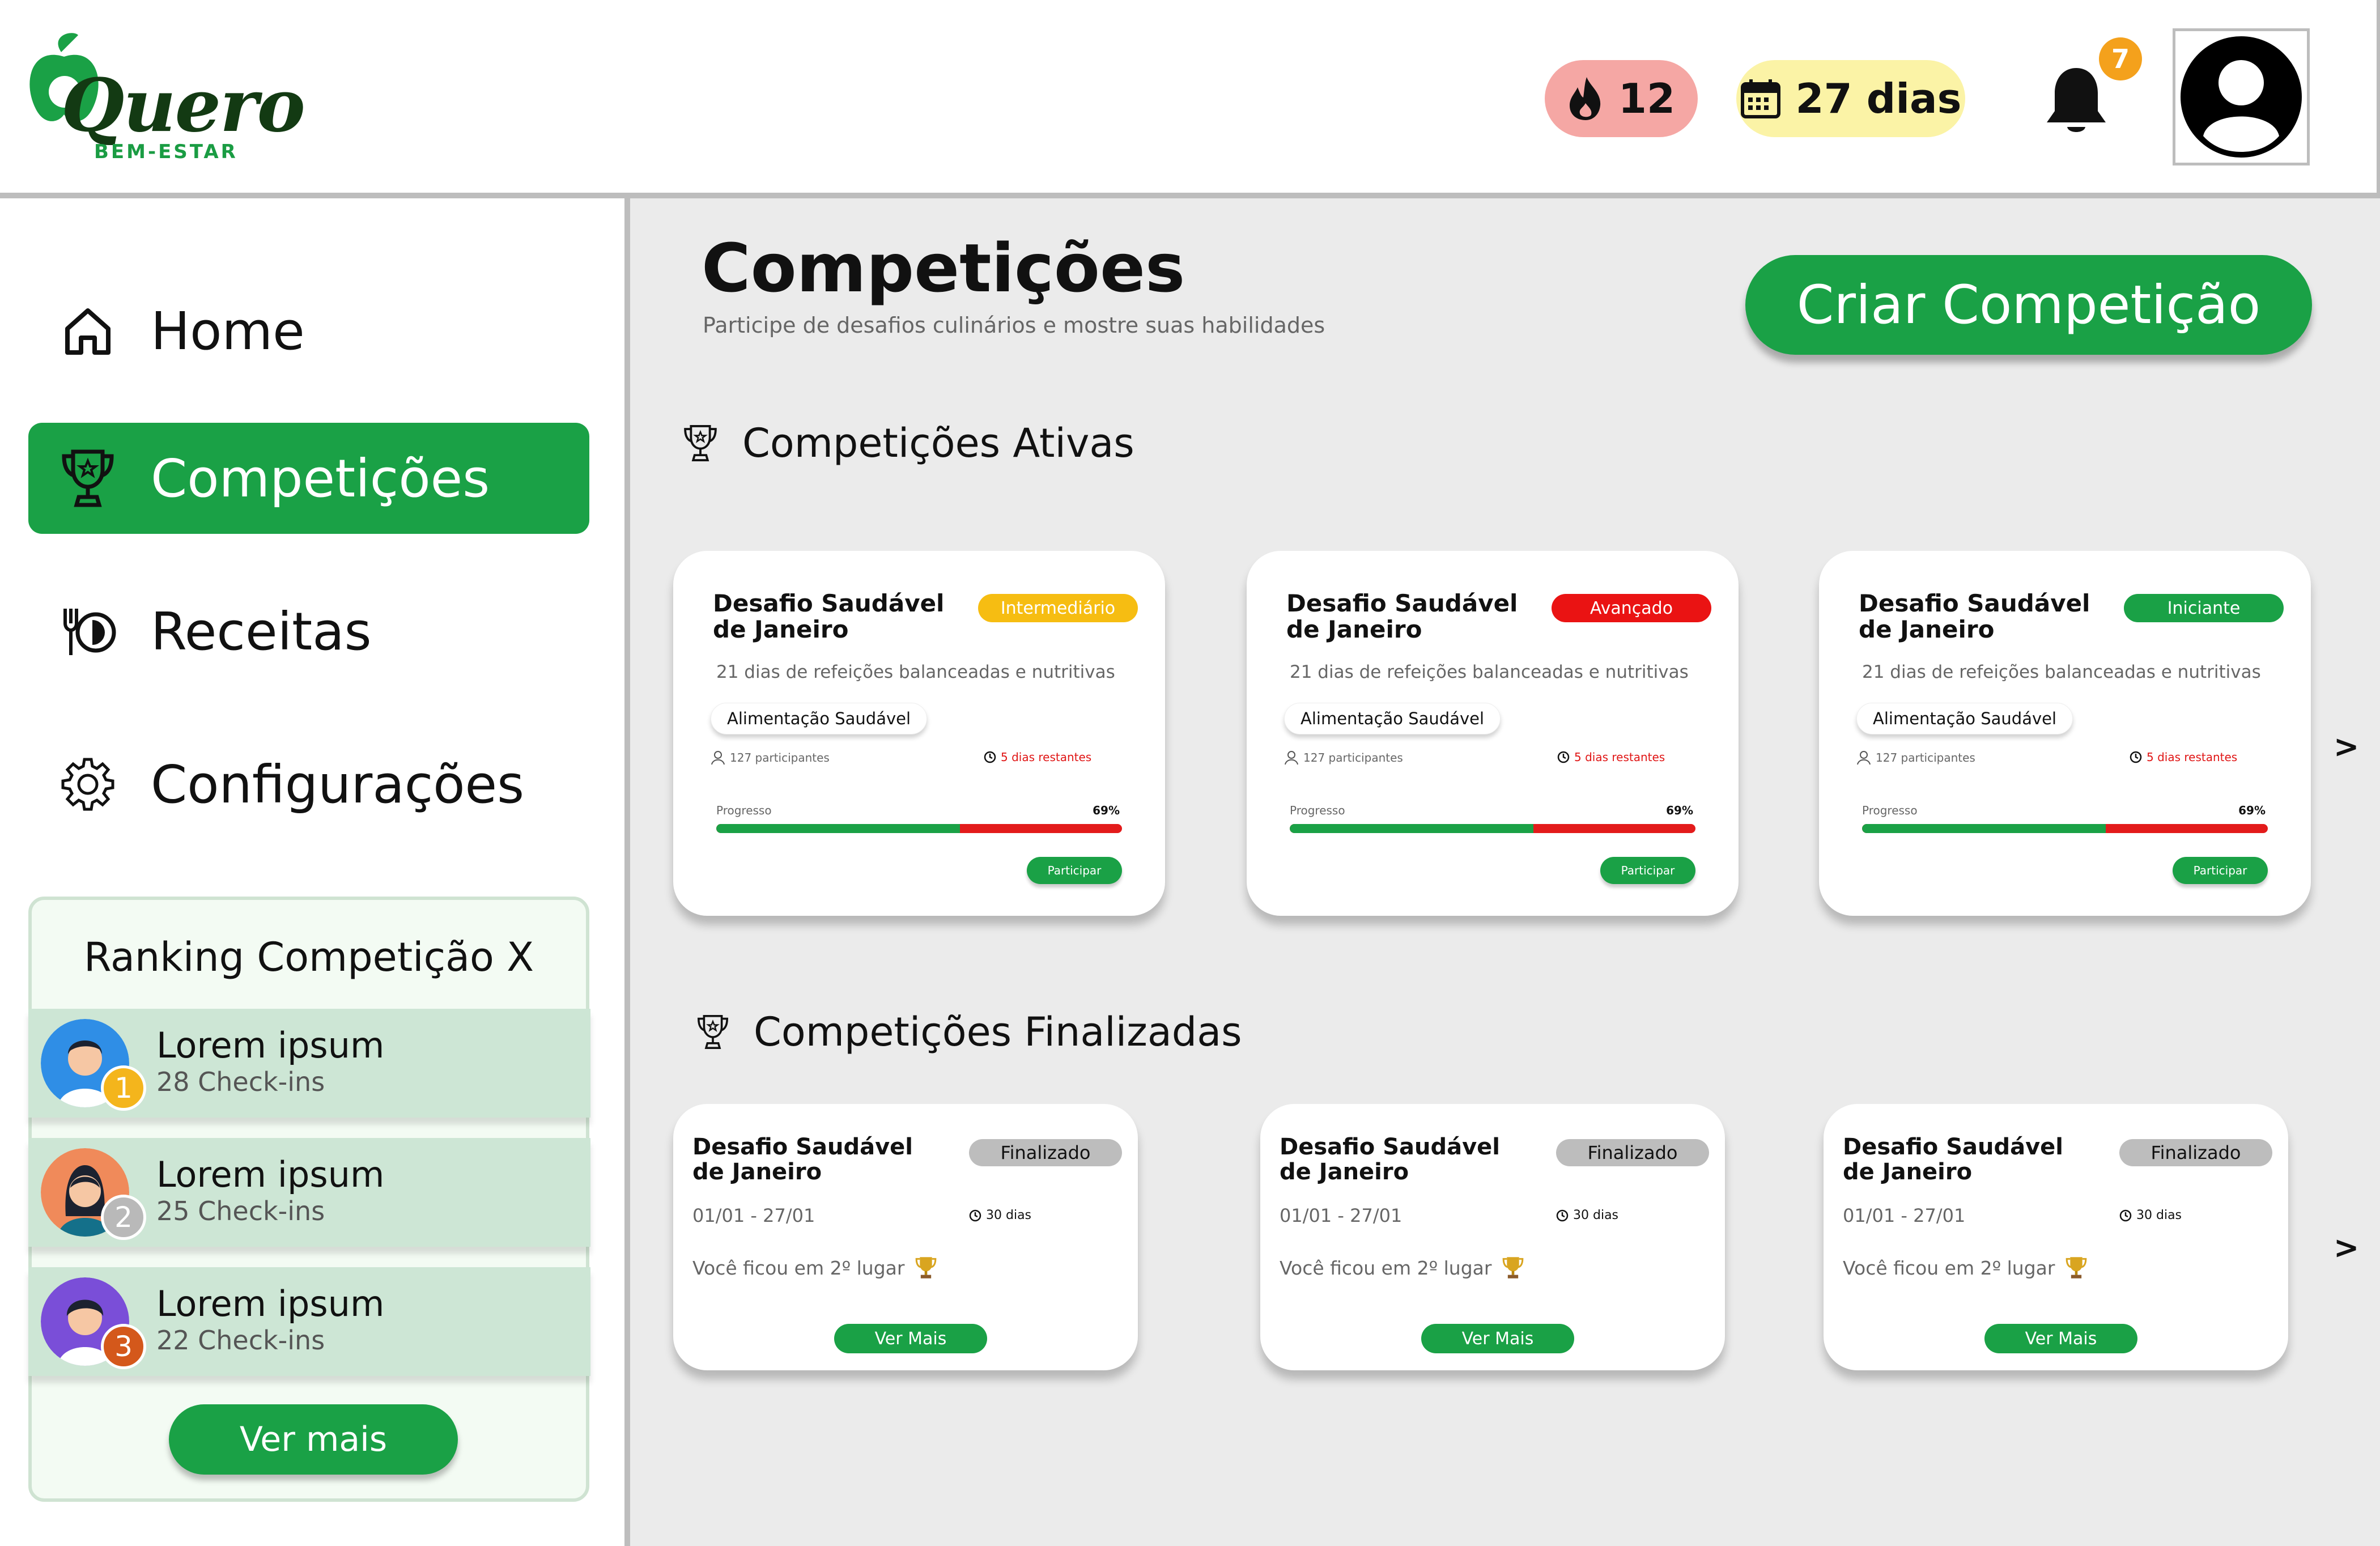 This screenshot has height=1546, width=2380. I want to click on cutlery-plate-icon, so click(88, 631).